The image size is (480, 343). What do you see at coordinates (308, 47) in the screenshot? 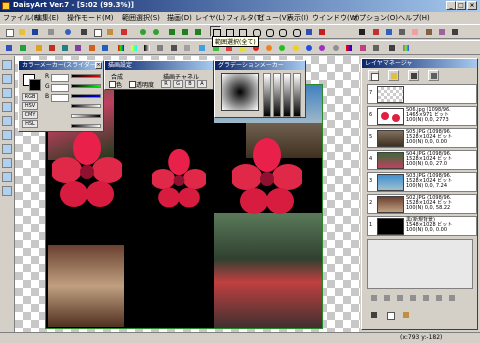
I see `blue-circle-icon` at bounding box center [308, 47].